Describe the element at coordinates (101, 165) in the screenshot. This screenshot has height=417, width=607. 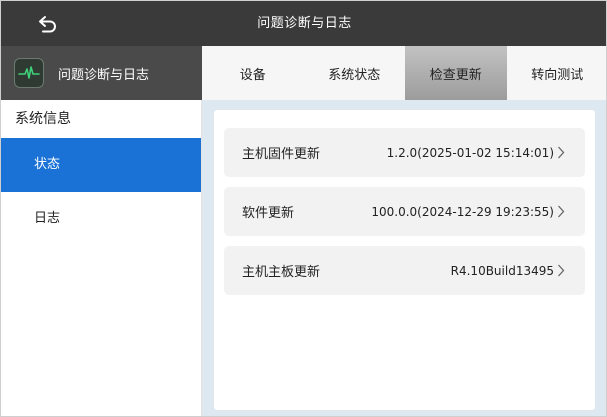
I see `sidebar-item-status: 状态` at that location.